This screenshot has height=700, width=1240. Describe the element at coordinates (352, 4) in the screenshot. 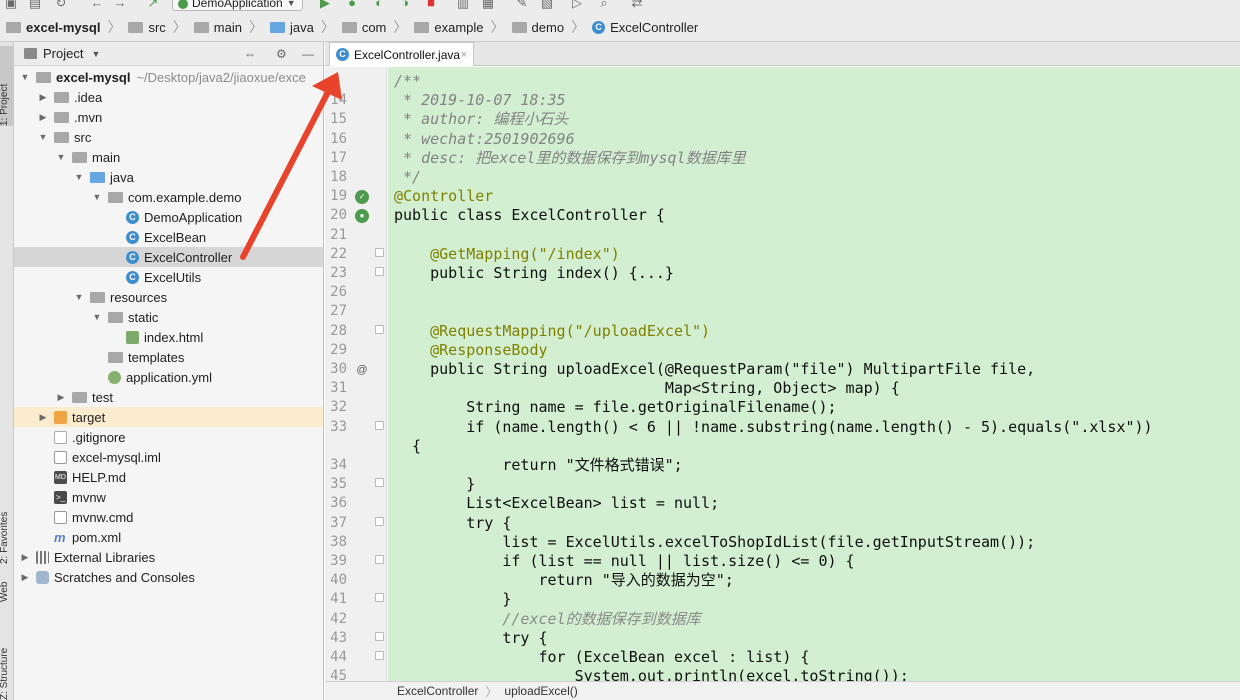

I see `debug-icon: ●` at that location.